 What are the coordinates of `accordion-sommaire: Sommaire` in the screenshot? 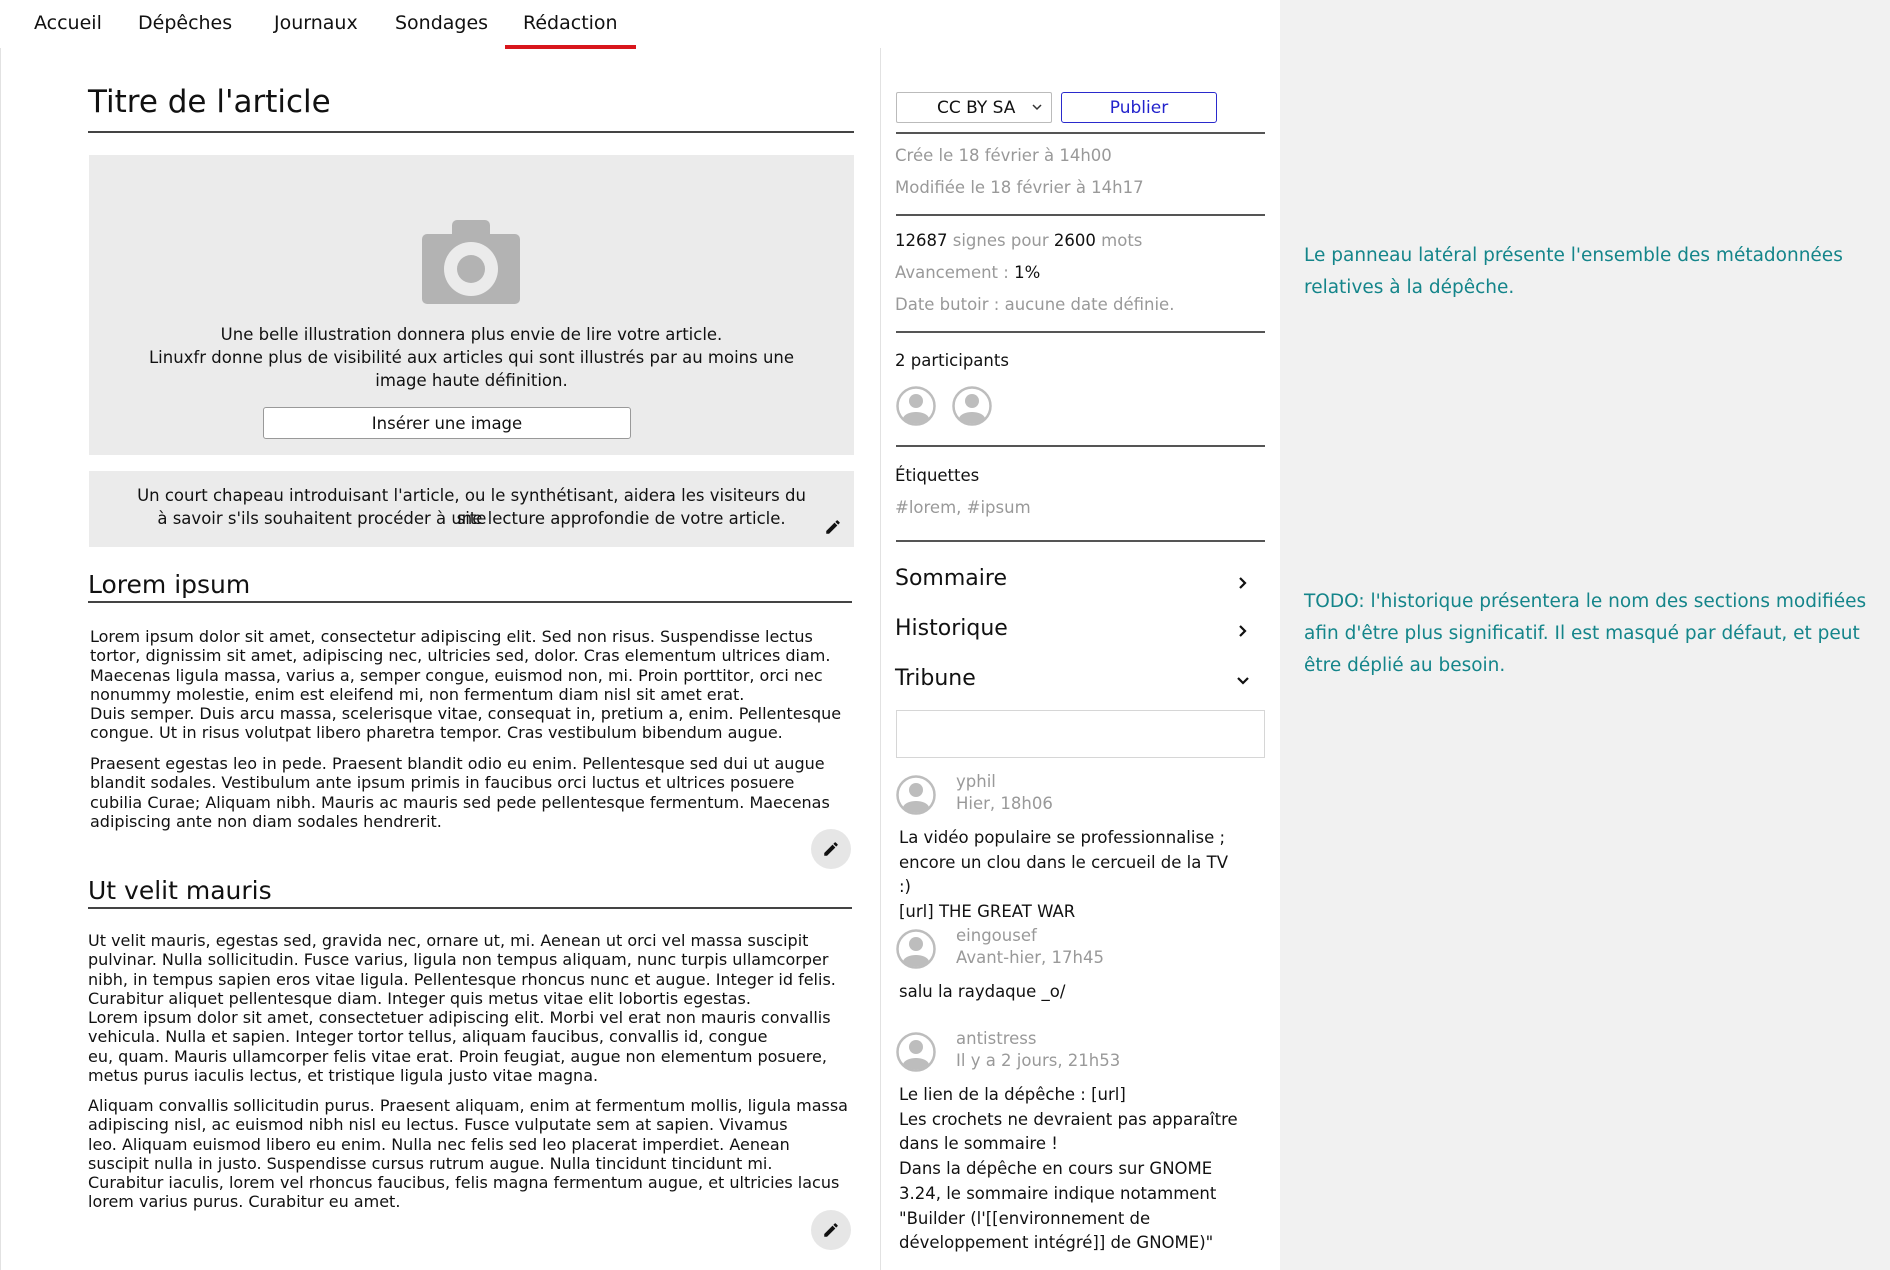 It's located at (951, 578).